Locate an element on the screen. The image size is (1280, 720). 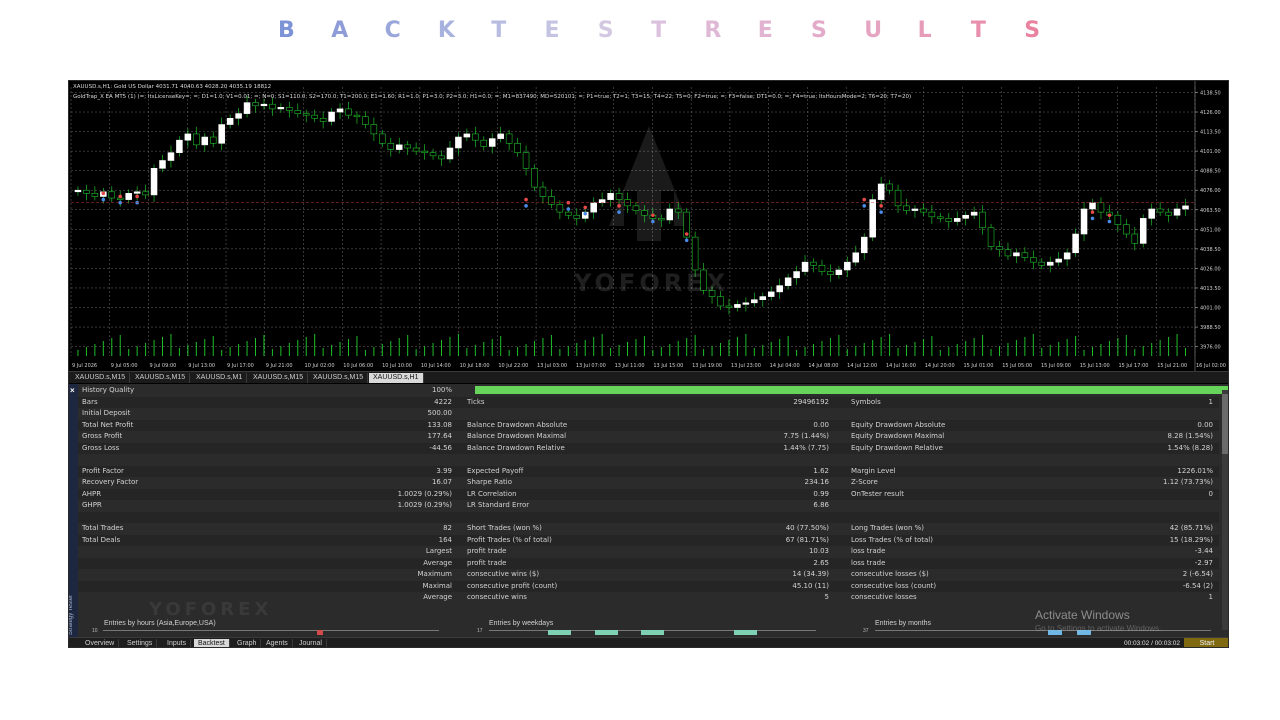
results-cell: 2 (-6.54) is located at coordinates (1197, 574).